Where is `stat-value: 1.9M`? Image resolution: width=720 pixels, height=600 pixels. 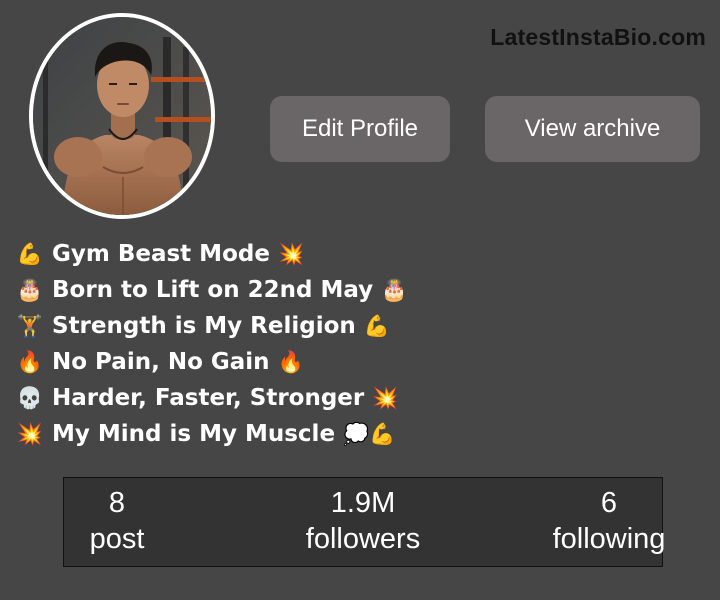
stat-value: 1.9M is located at coordinates (363, 503).